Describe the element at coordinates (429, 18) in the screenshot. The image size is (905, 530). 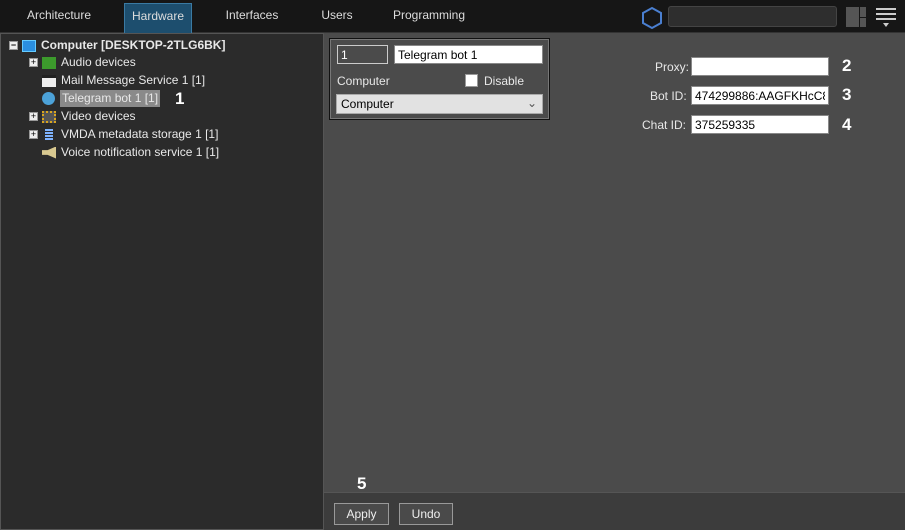
I see `tab-programming: Programming` at that location.